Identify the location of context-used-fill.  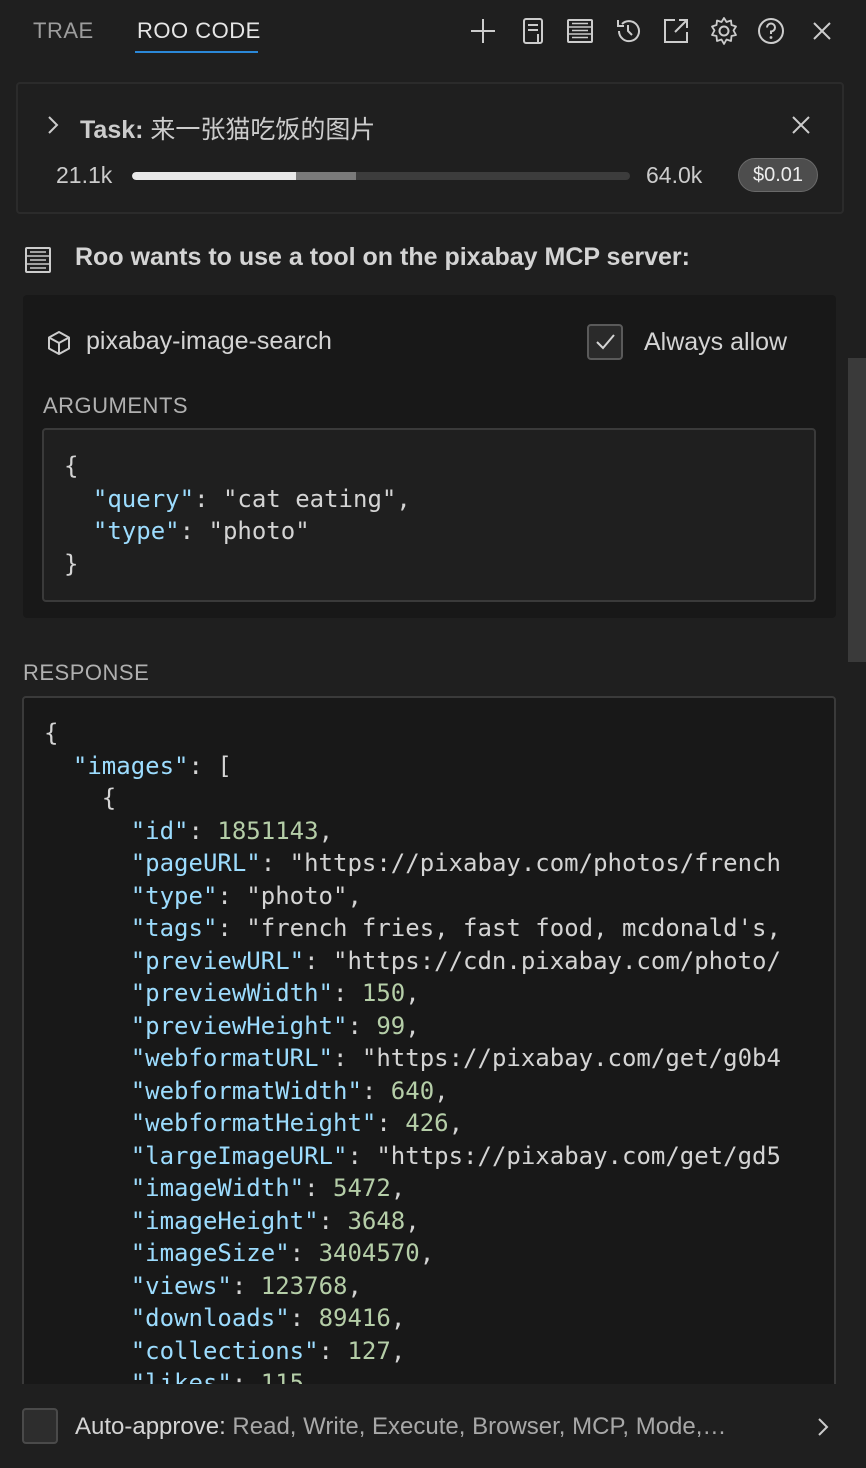
(214, 176).